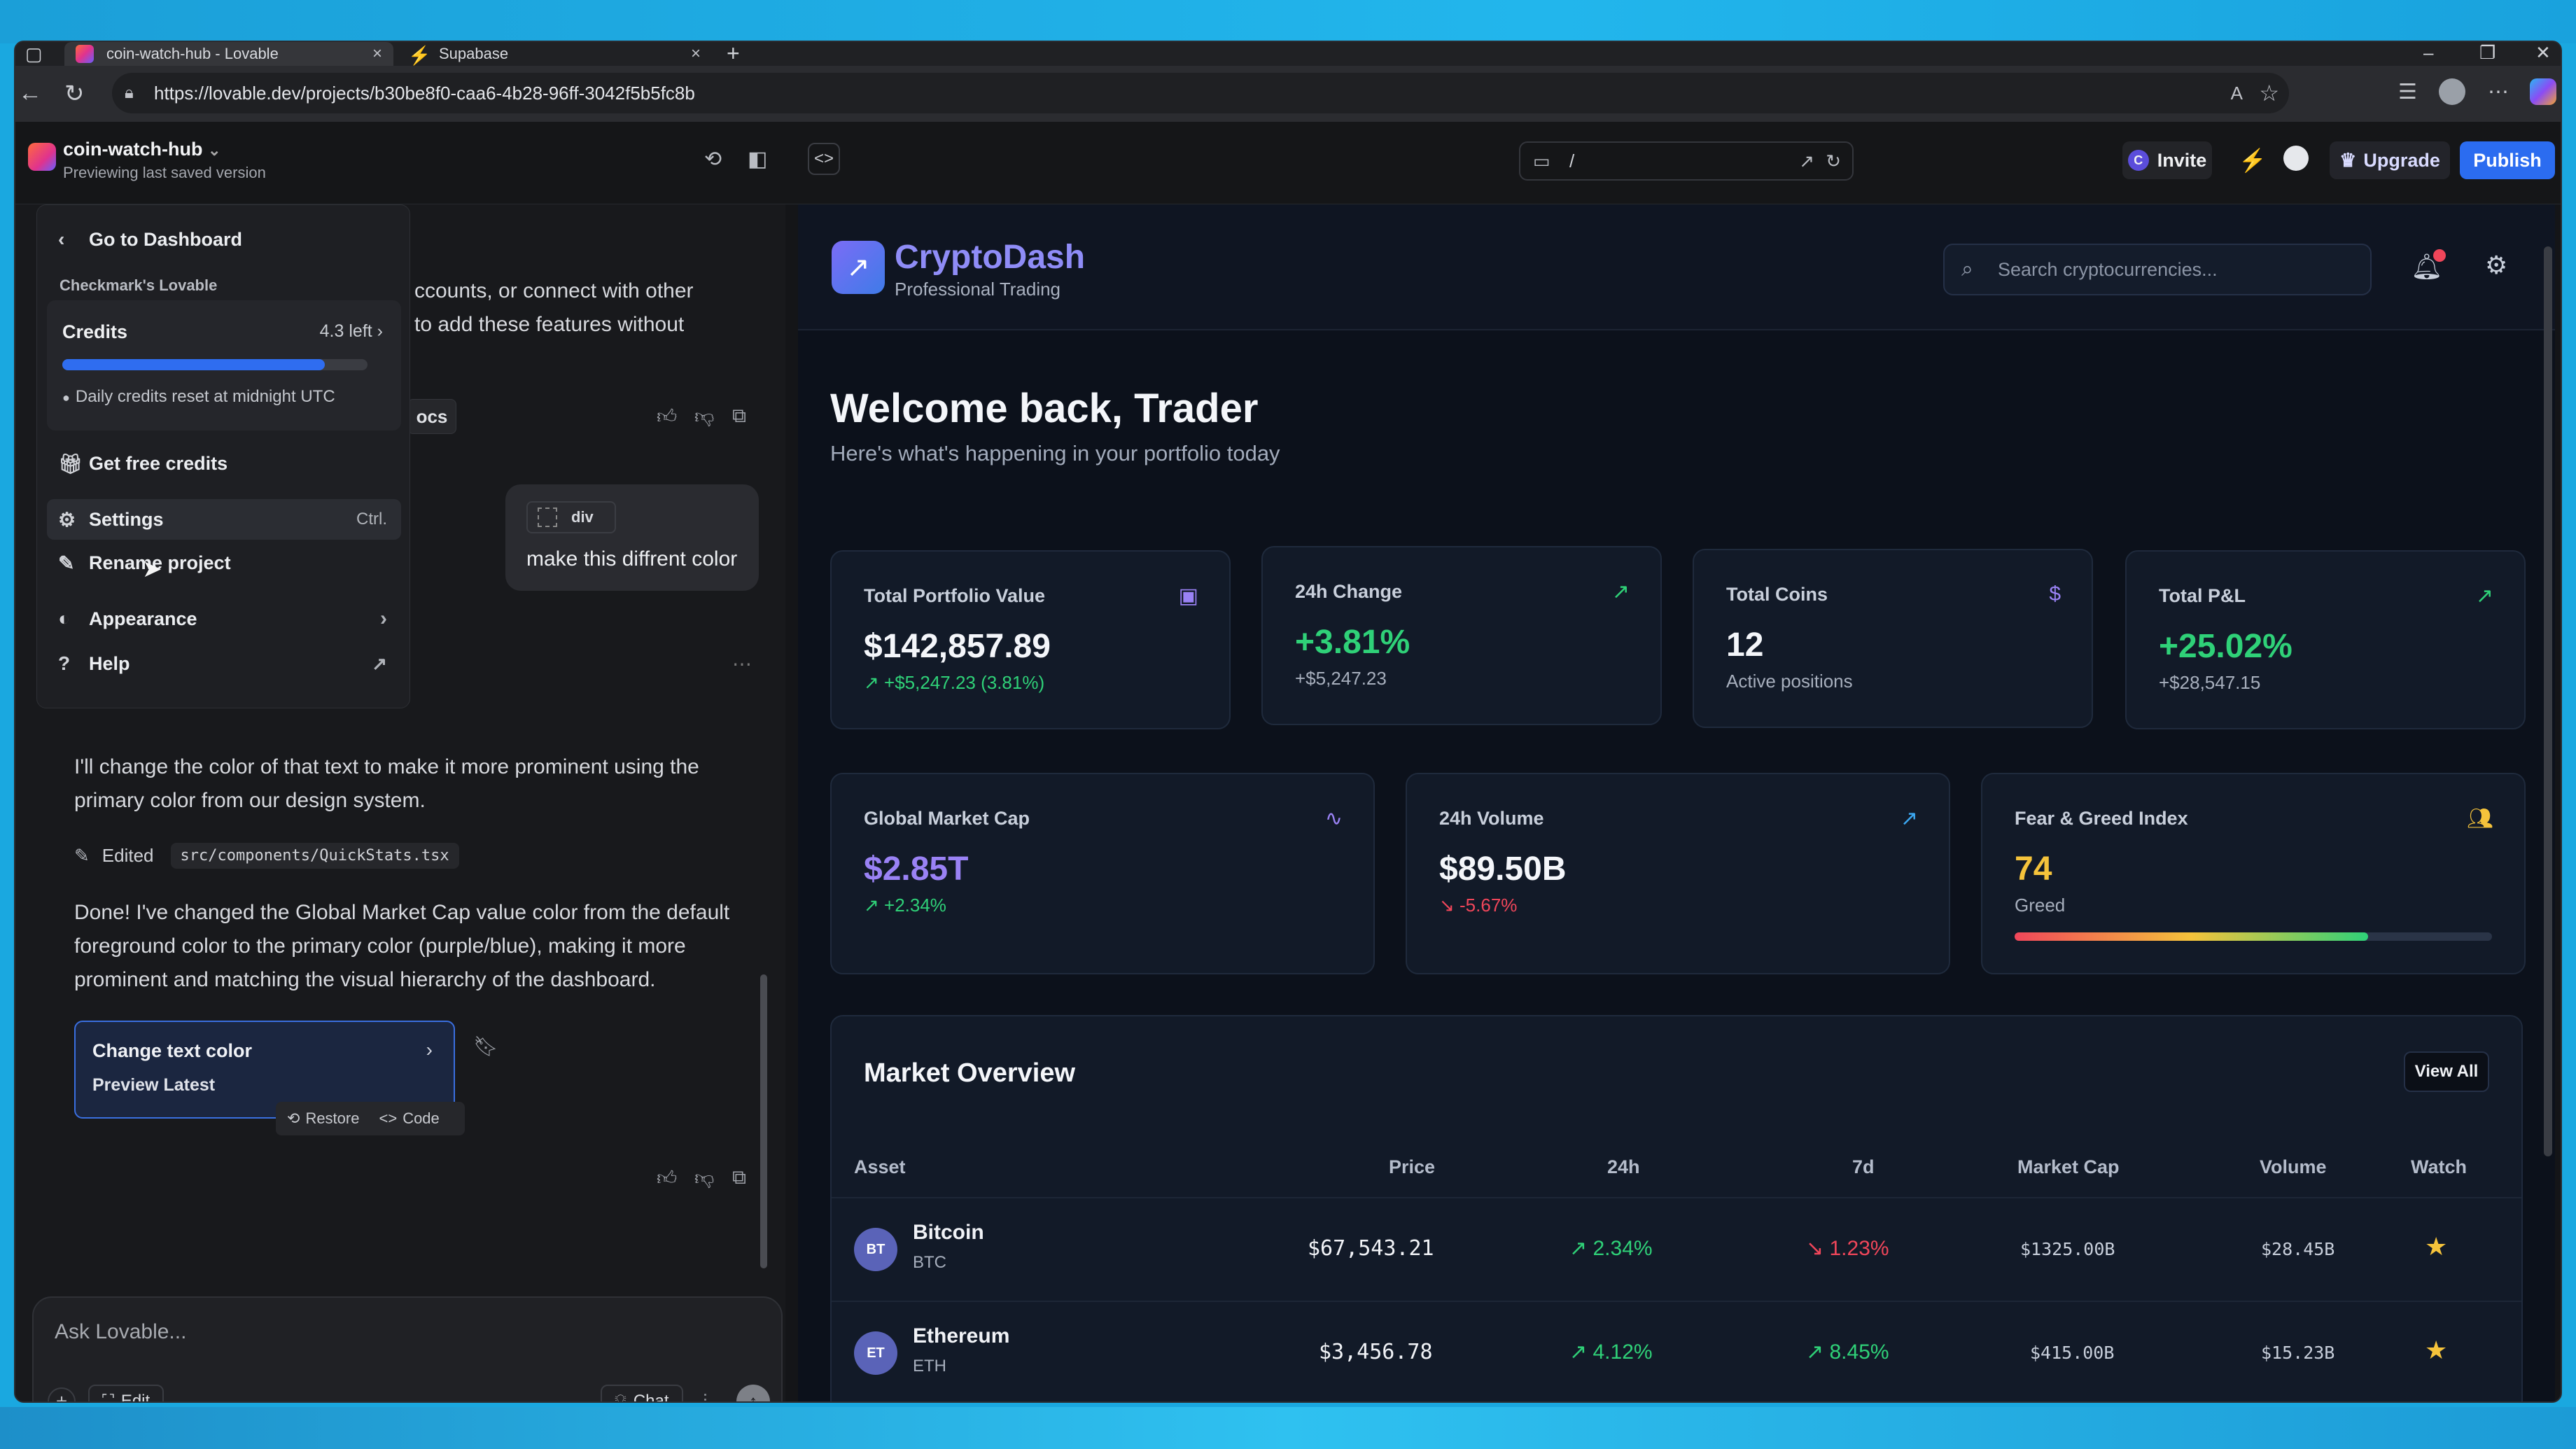  Describe the element at coordinates (2452, 91) in the screenshot. I see `profile-icon` at that location.